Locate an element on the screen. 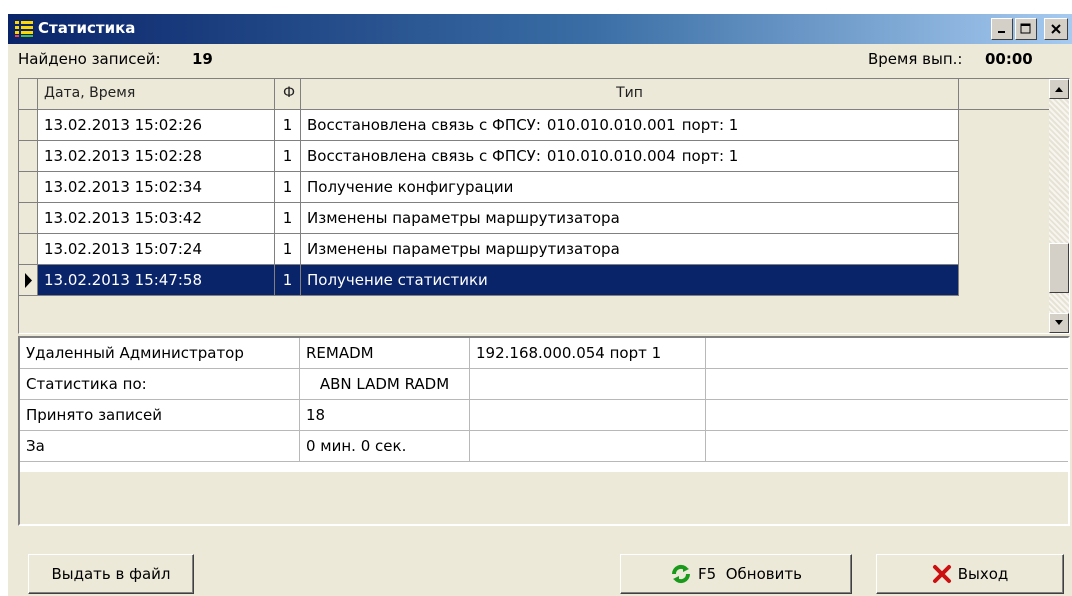  execution-time-label: Время вып.: is located at coordinates (915, 59).